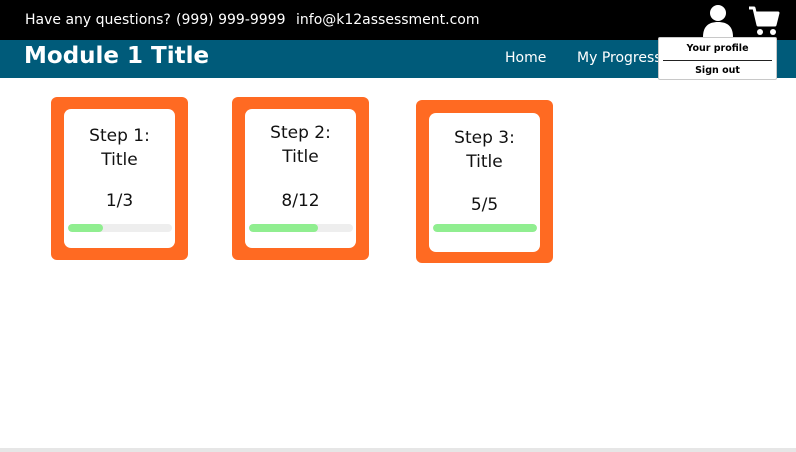 The image size is (796, 452). I want to click on dropdown-divider, so click(717, 60).